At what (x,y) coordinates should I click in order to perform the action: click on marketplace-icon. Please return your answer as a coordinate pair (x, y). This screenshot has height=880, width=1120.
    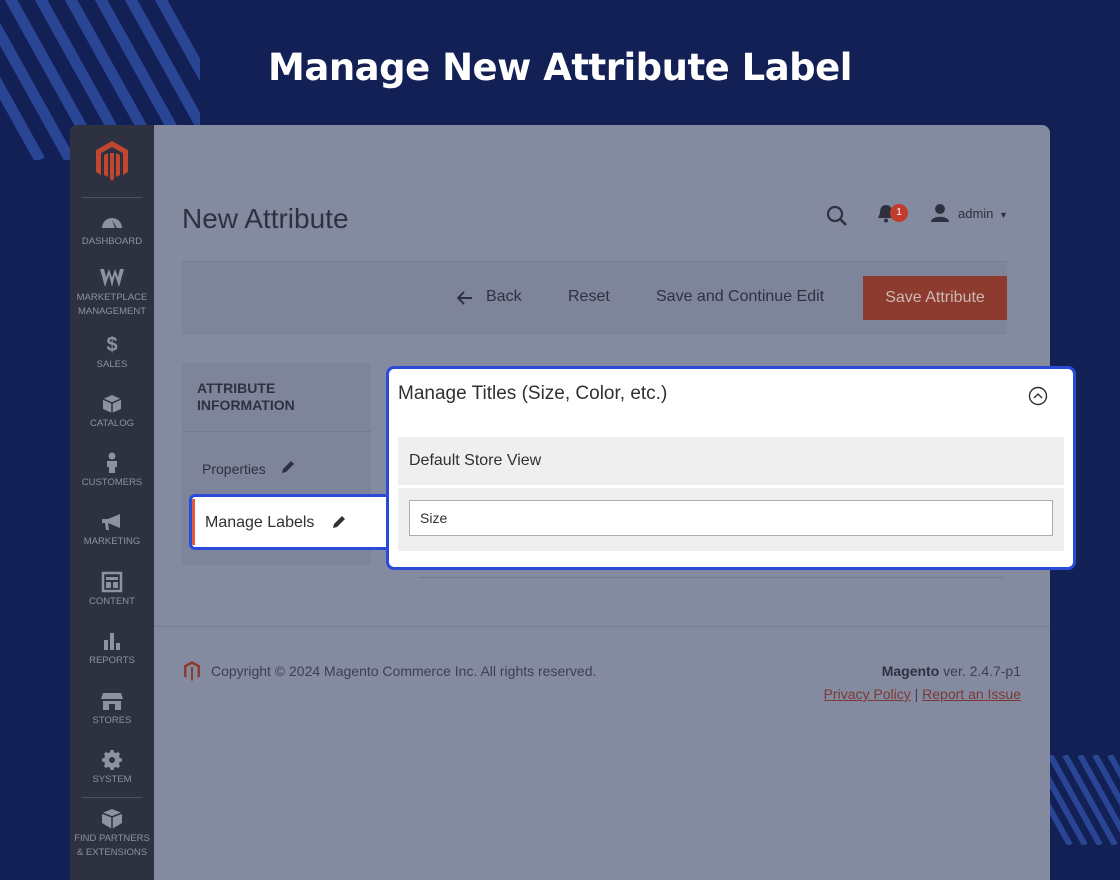
    Looking at the image, I should click on (112, 278).